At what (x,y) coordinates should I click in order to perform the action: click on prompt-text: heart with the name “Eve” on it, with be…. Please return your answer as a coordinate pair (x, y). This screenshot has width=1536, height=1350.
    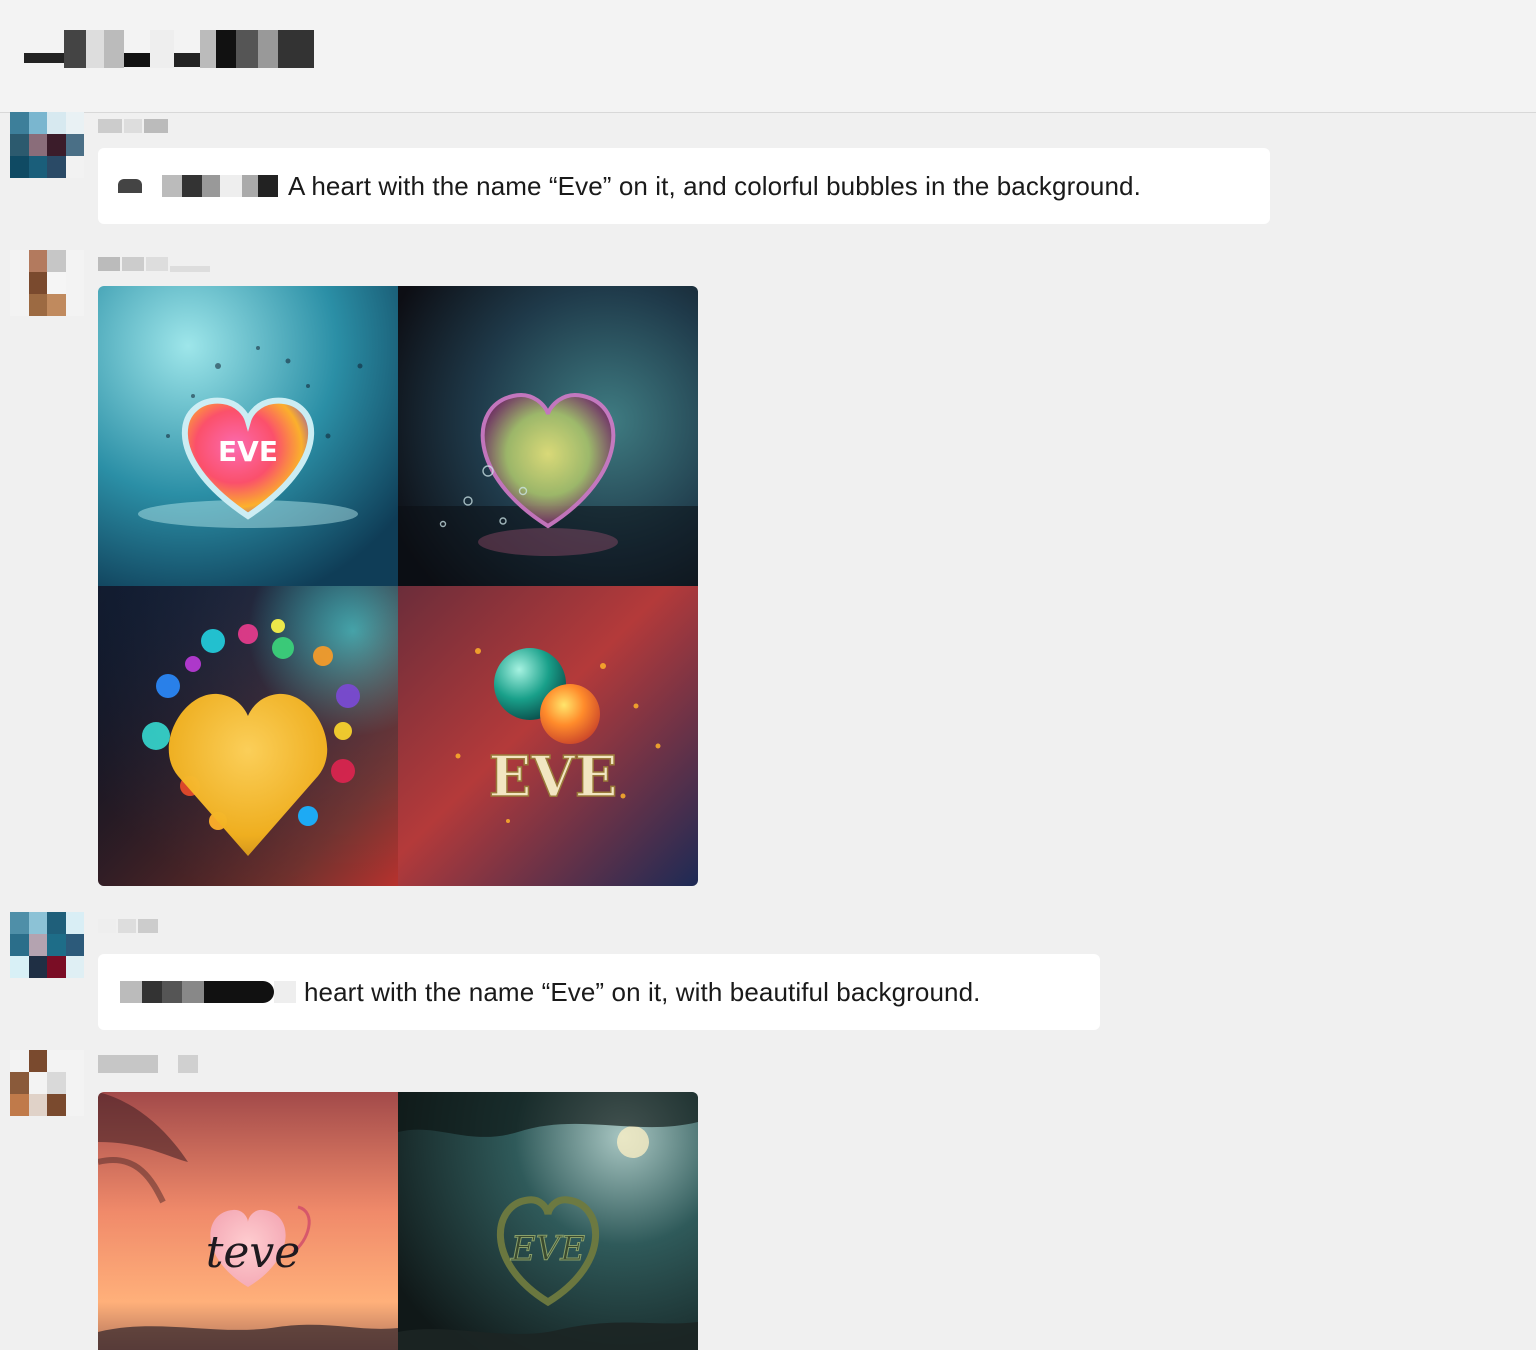
    Looking at the image, I should click on (642, 991).